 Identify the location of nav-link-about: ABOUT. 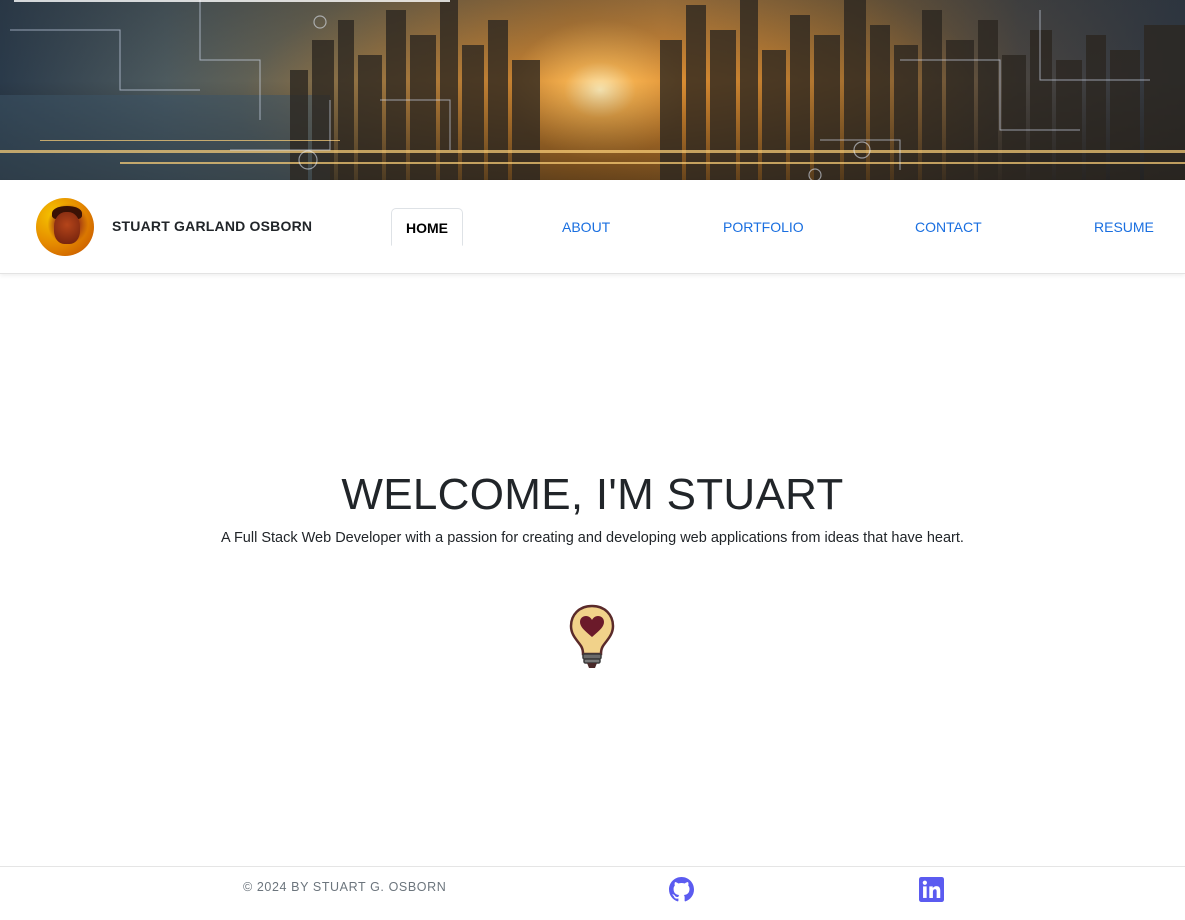
(586, 227).